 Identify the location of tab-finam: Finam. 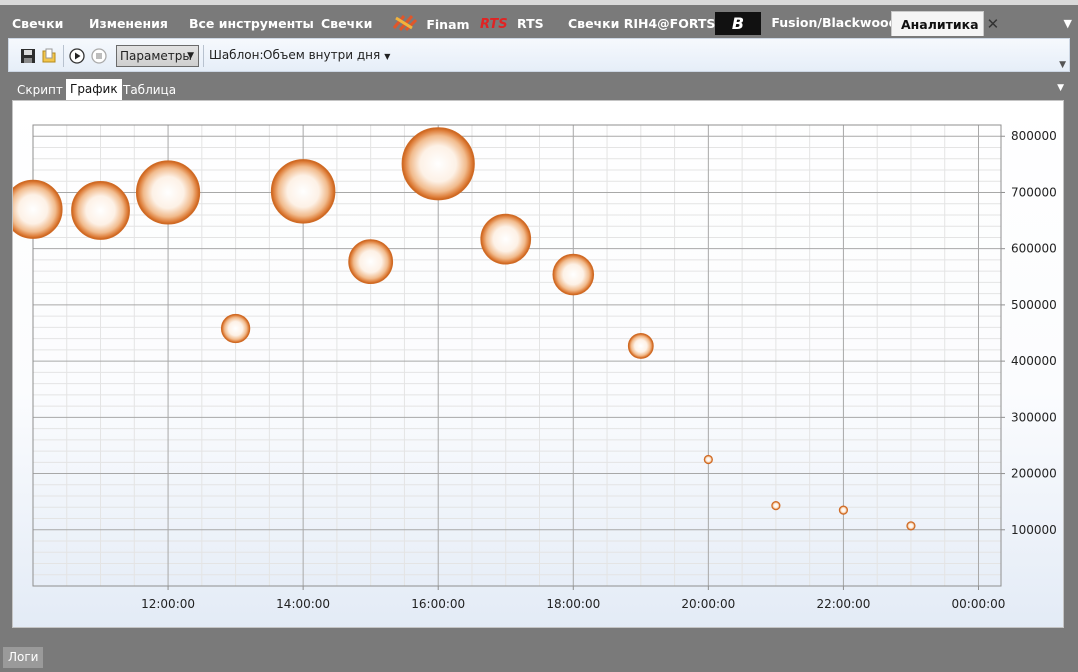
(431, 23).